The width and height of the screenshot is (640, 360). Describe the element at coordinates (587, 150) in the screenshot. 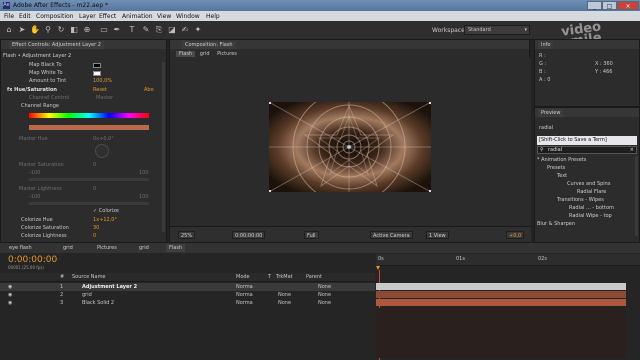

I see `effects-search-input: ⚲ radial ×` at that location.